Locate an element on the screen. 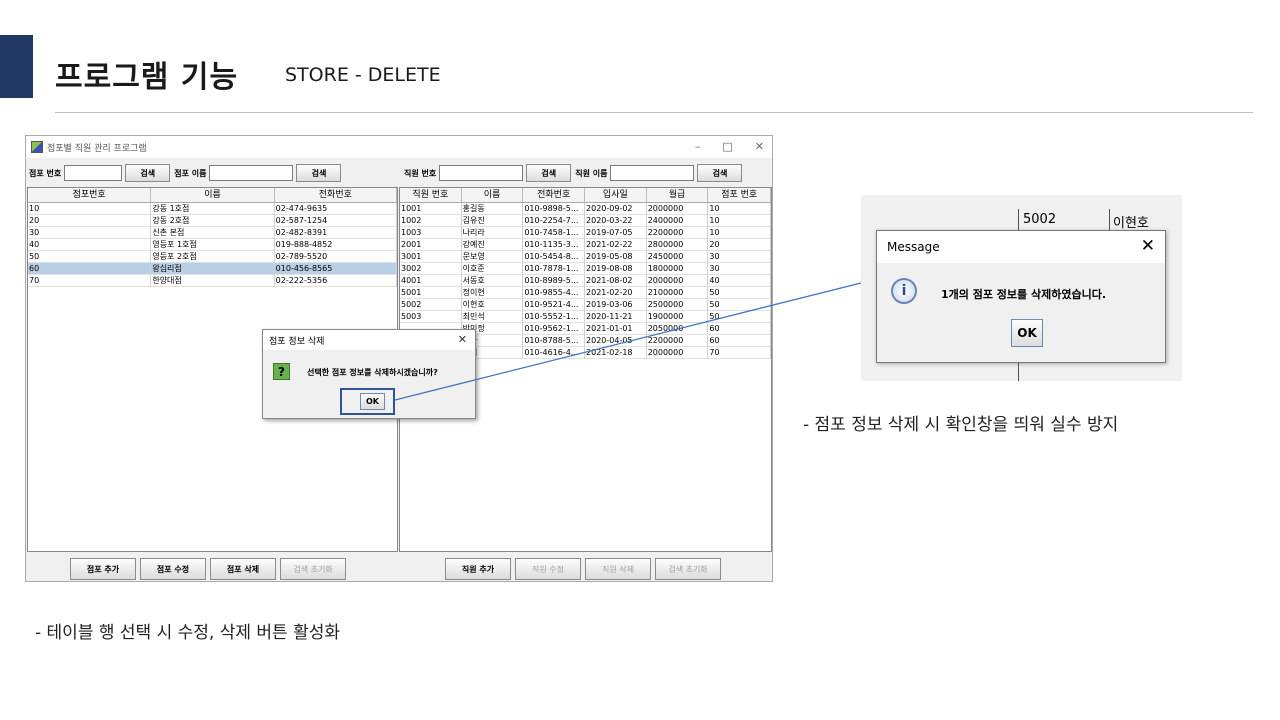  store-button-2: 점포 삭제 is located at coordinates (243, 569).